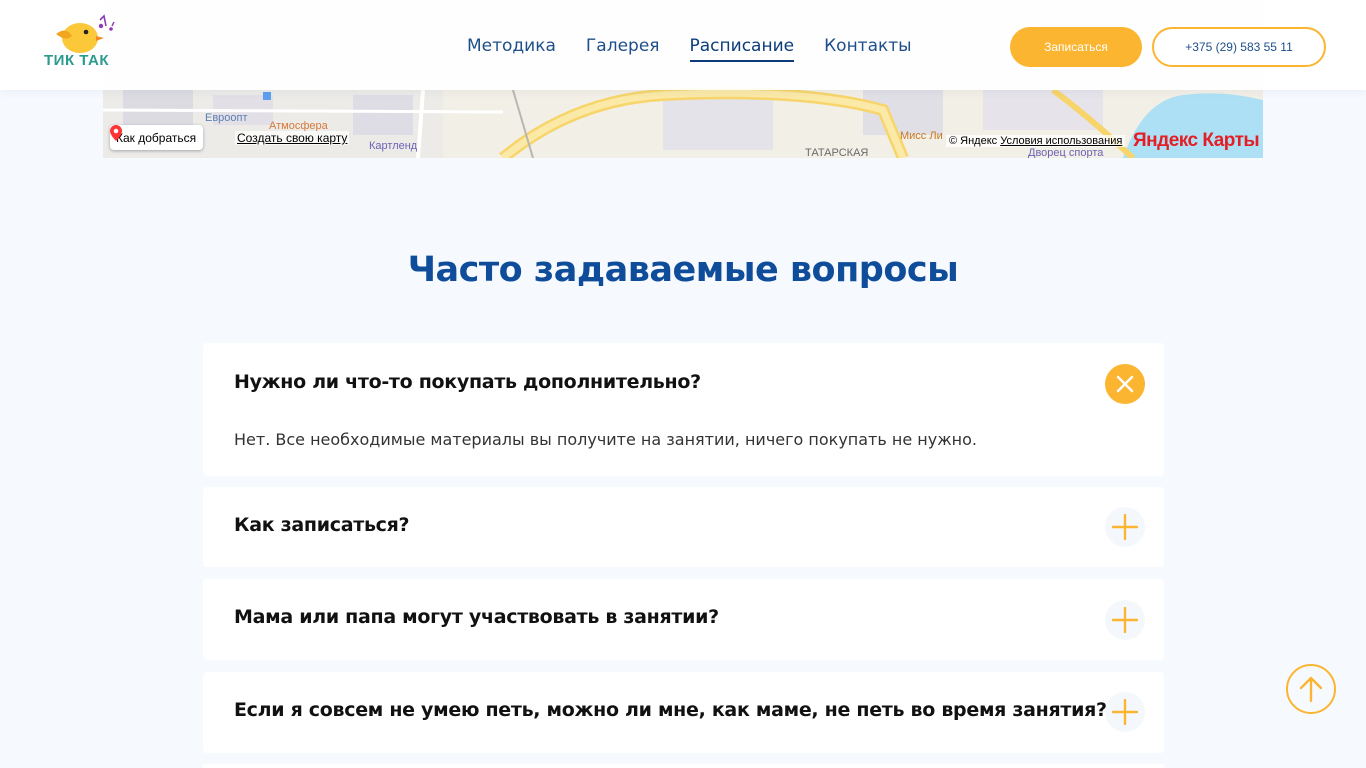 The width and height of the screenshot is (1366, 768). Describe the element at coordinates (837, 152) in the screenshot. I see `map-label-tatarskaya: ТАТАРСКАЯ` at that location.